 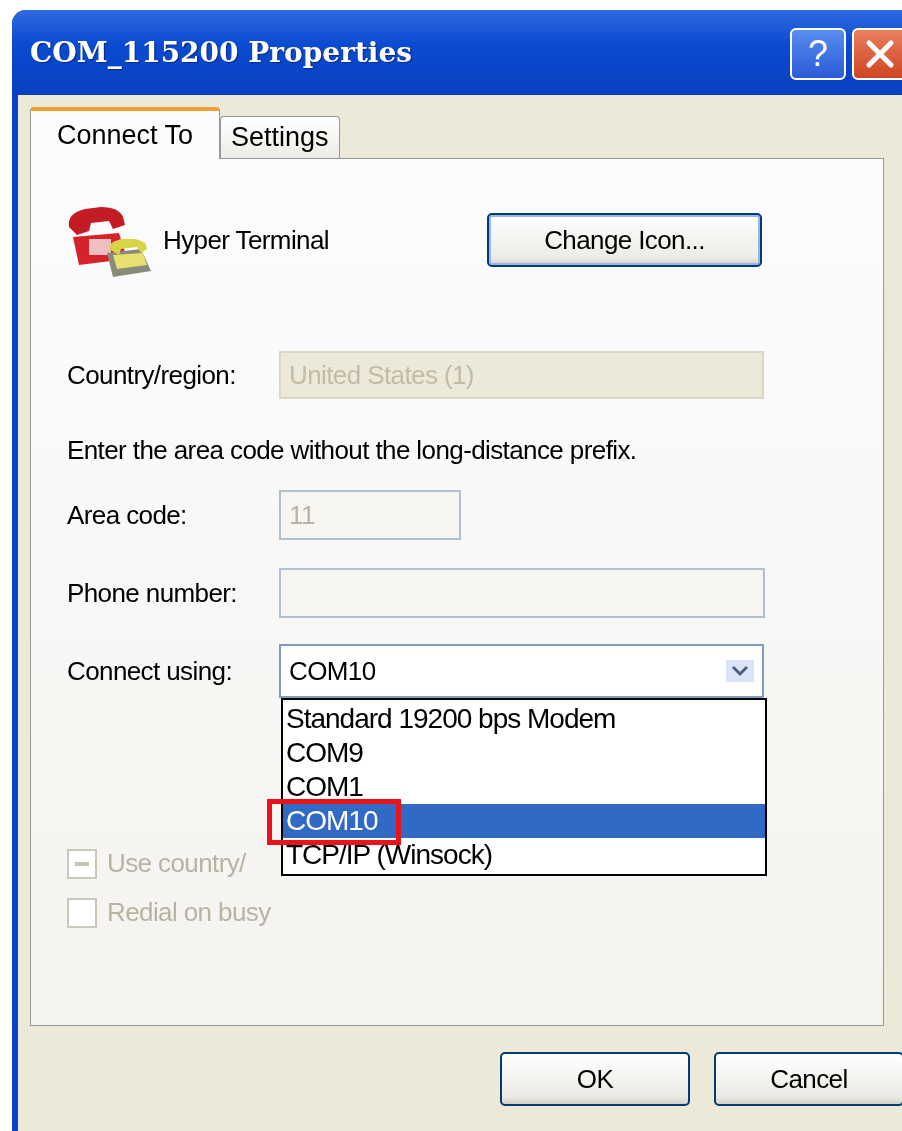 I want to click on area-code-label: Area code:, so click(x=127, y=515).